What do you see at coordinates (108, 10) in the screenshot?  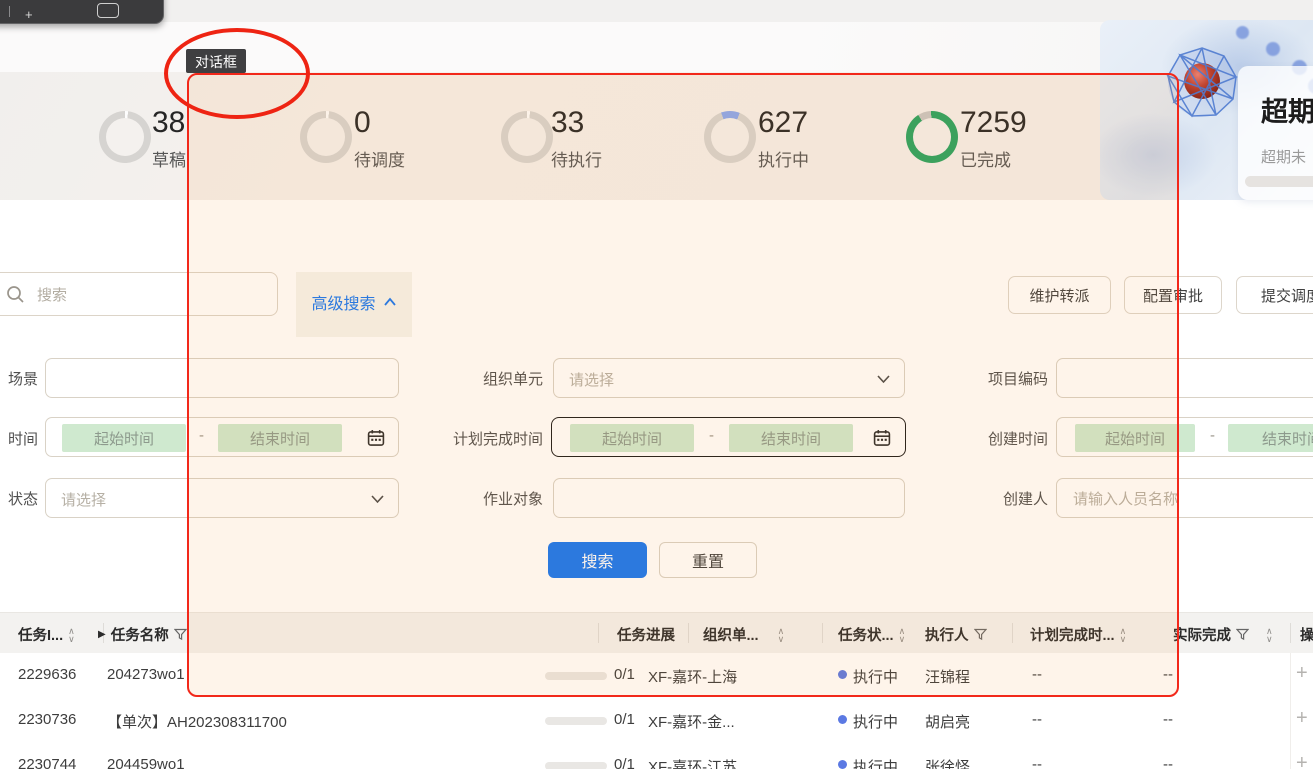 I see `shape-tool-icon` at bounding box center [108, 10].